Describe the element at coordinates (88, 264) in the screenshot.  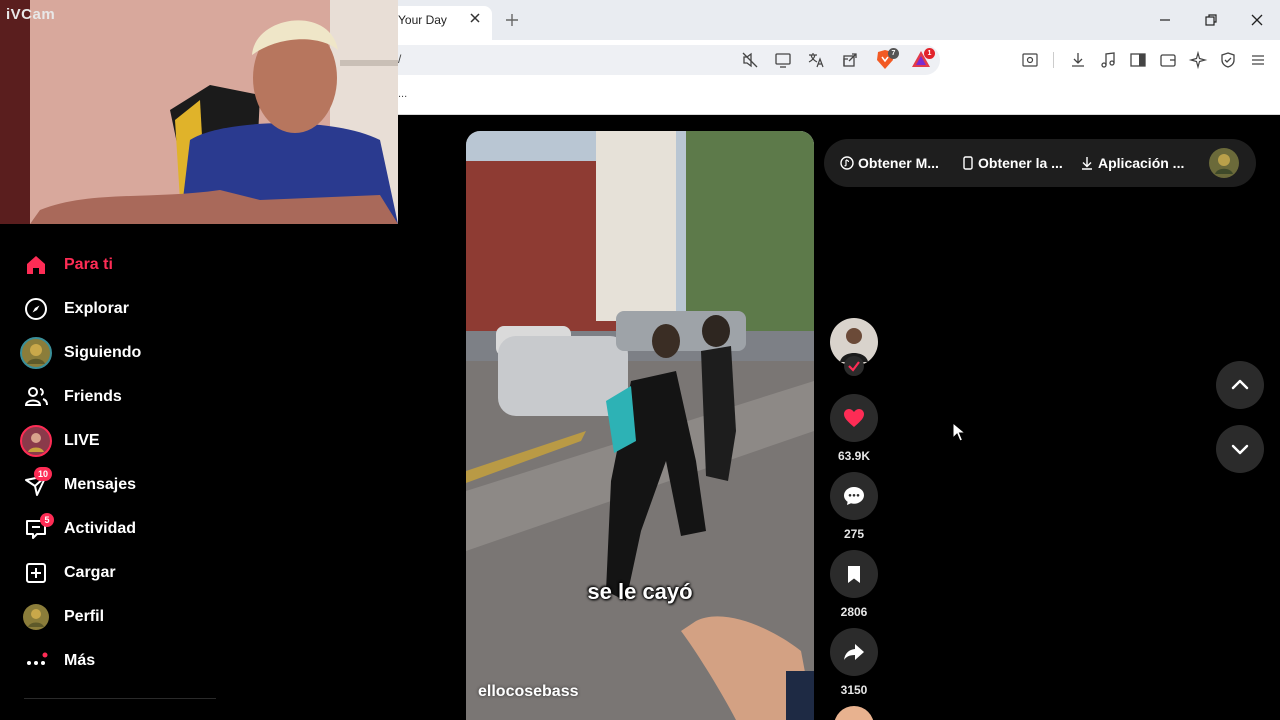
I see `sidebar-item-label: Para ti` at that location.